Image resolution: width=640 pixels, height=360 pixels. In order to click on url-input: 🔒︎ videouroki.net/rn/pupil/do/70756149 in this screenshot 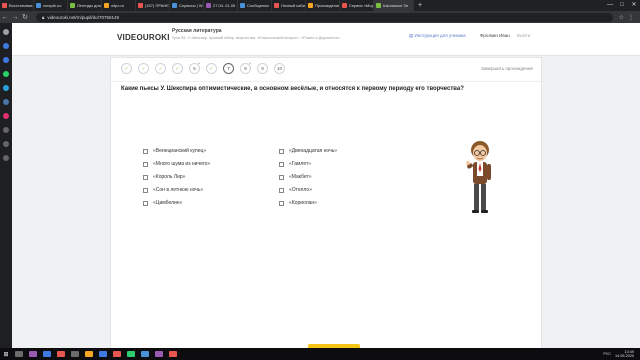, I will do `click(324, 17)`.